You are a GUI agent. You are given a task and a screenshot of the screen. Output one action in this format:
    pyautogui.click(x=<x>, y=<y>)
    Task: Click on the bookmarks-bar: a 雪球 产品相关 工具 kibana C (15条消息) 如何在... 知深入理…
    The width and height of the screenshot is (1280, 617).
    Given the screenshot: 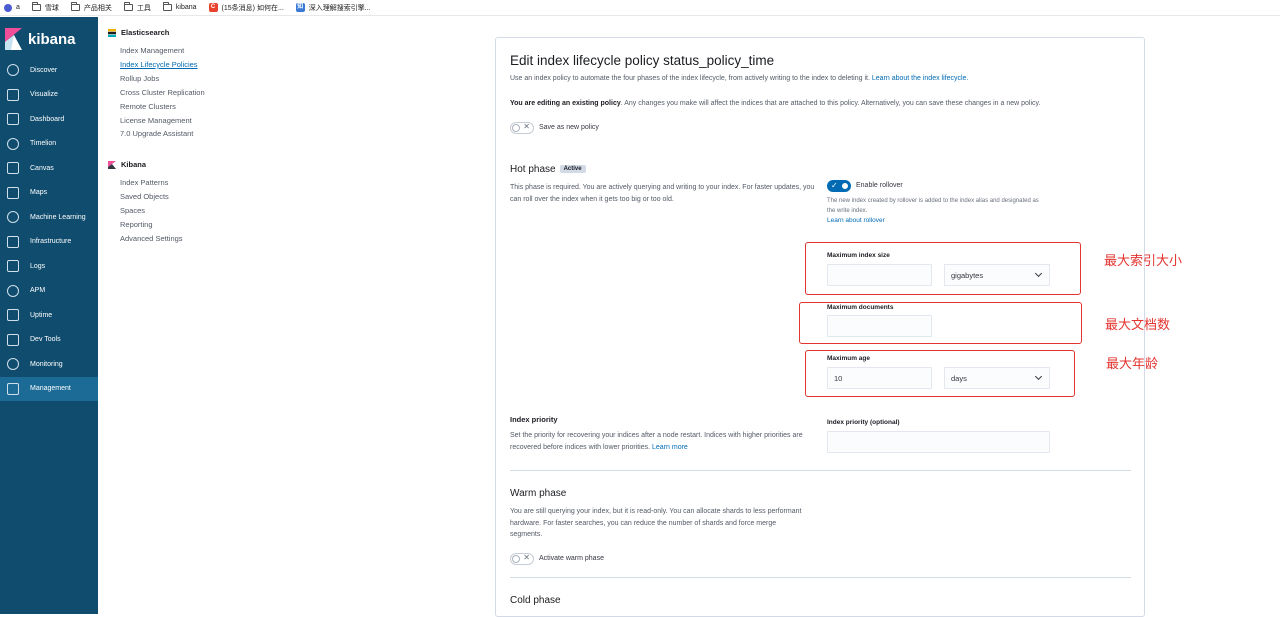 What is the action you would take?
    pyautogui.click(x=640, y=8)
    